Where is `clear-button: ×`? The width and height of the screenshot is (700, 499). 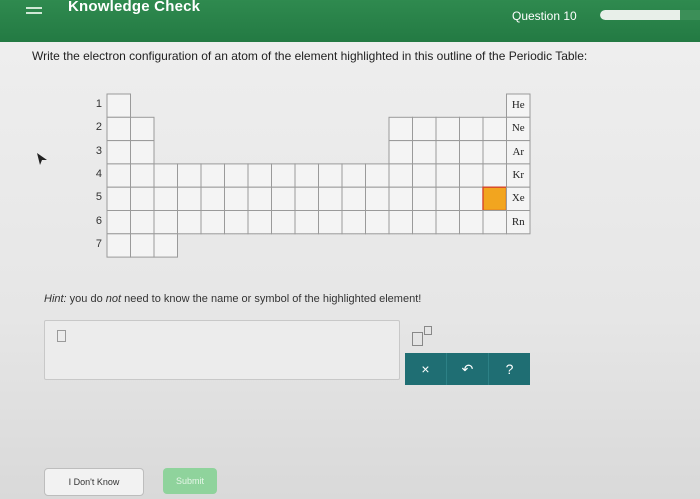
clear-button: × is located at coordinates (426, 369).